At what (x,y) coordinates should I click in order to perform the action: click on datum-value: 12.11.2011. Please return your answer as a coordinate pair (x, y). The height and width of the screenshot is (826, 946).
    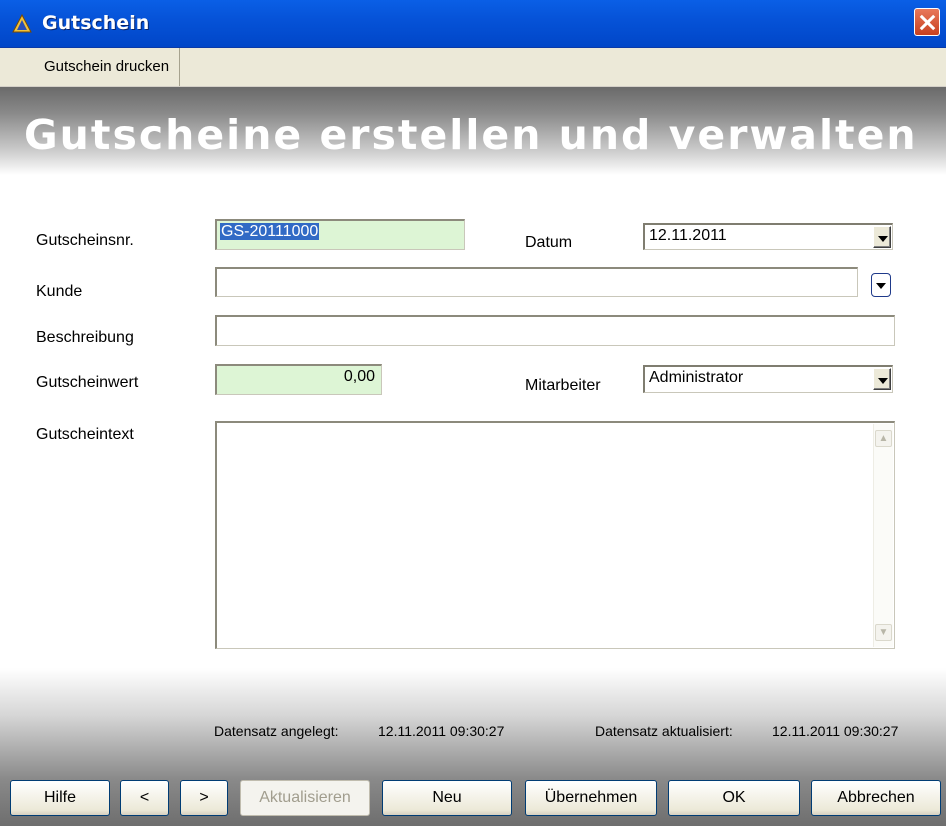
    Looking at the image, I should click on (688, 235).